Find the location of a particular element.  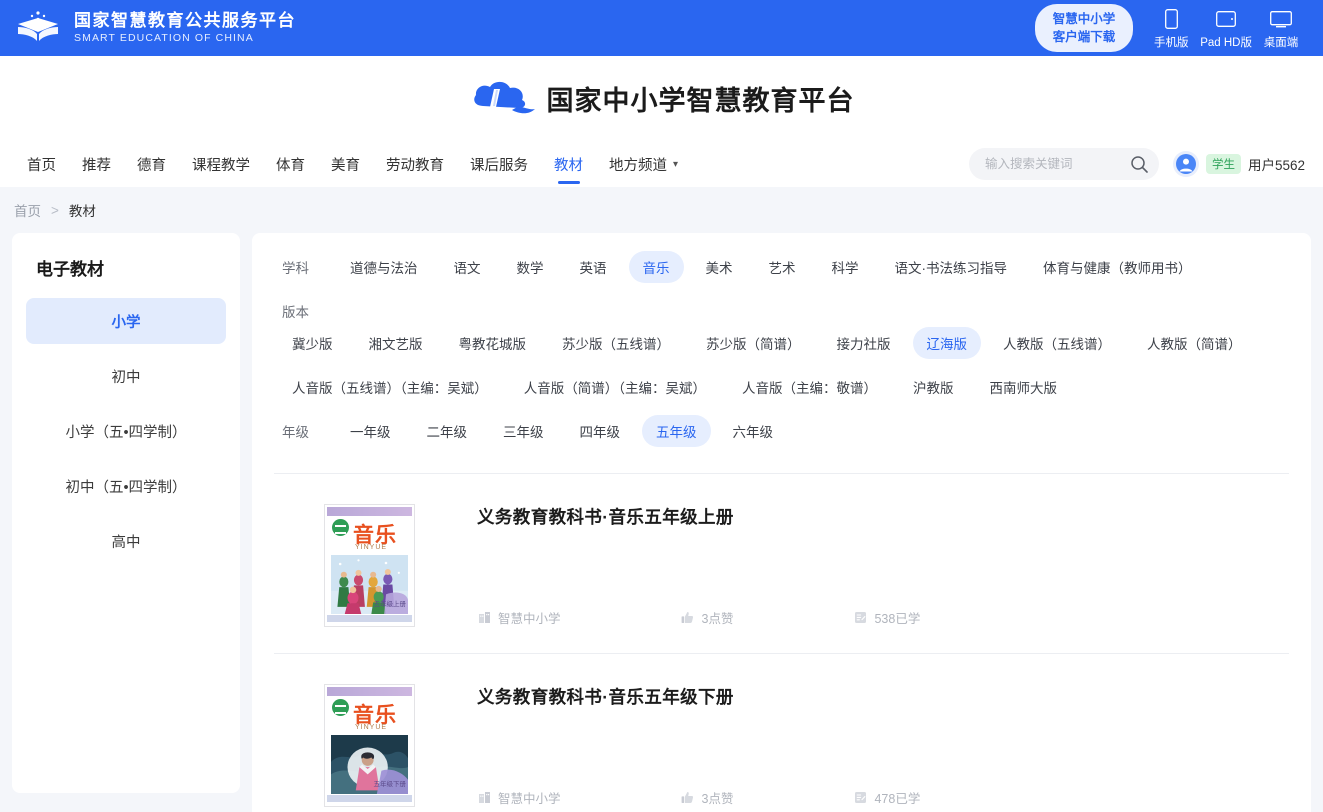

chip-edition-liaohai: 辽海版 is located at coordinates (946, 343).